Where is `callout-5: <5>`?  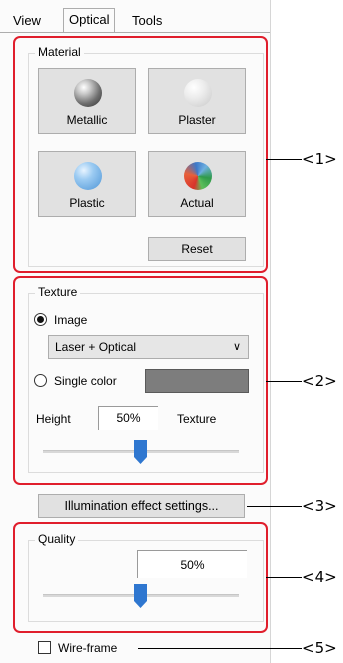
callout-5: <5> is located at coordinates (319, 648).